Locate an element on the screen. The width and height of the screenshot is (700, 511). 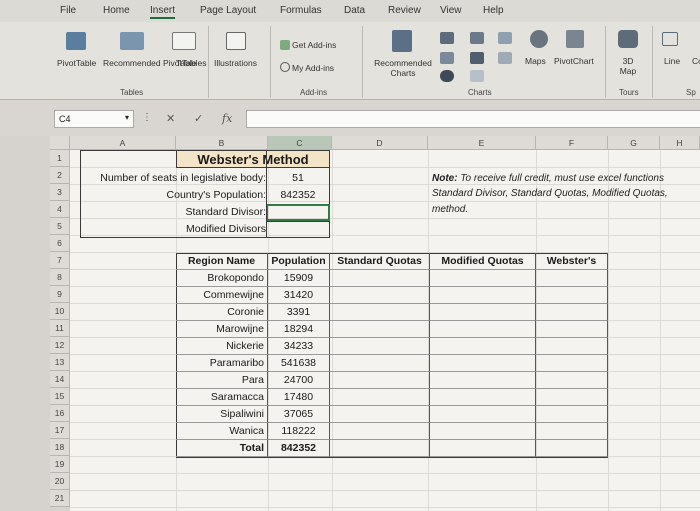
total-standard-quota-cell is located at coordinates (380, 448).